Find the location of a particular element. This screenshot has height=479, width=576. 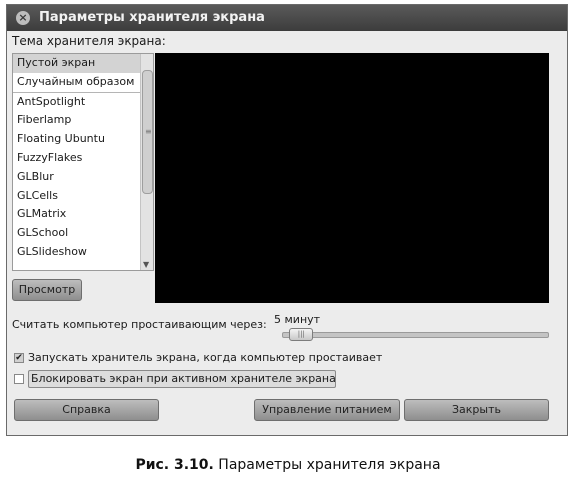

list-scrollbar: ≡ ▼ is located at coordinates (146, 162).